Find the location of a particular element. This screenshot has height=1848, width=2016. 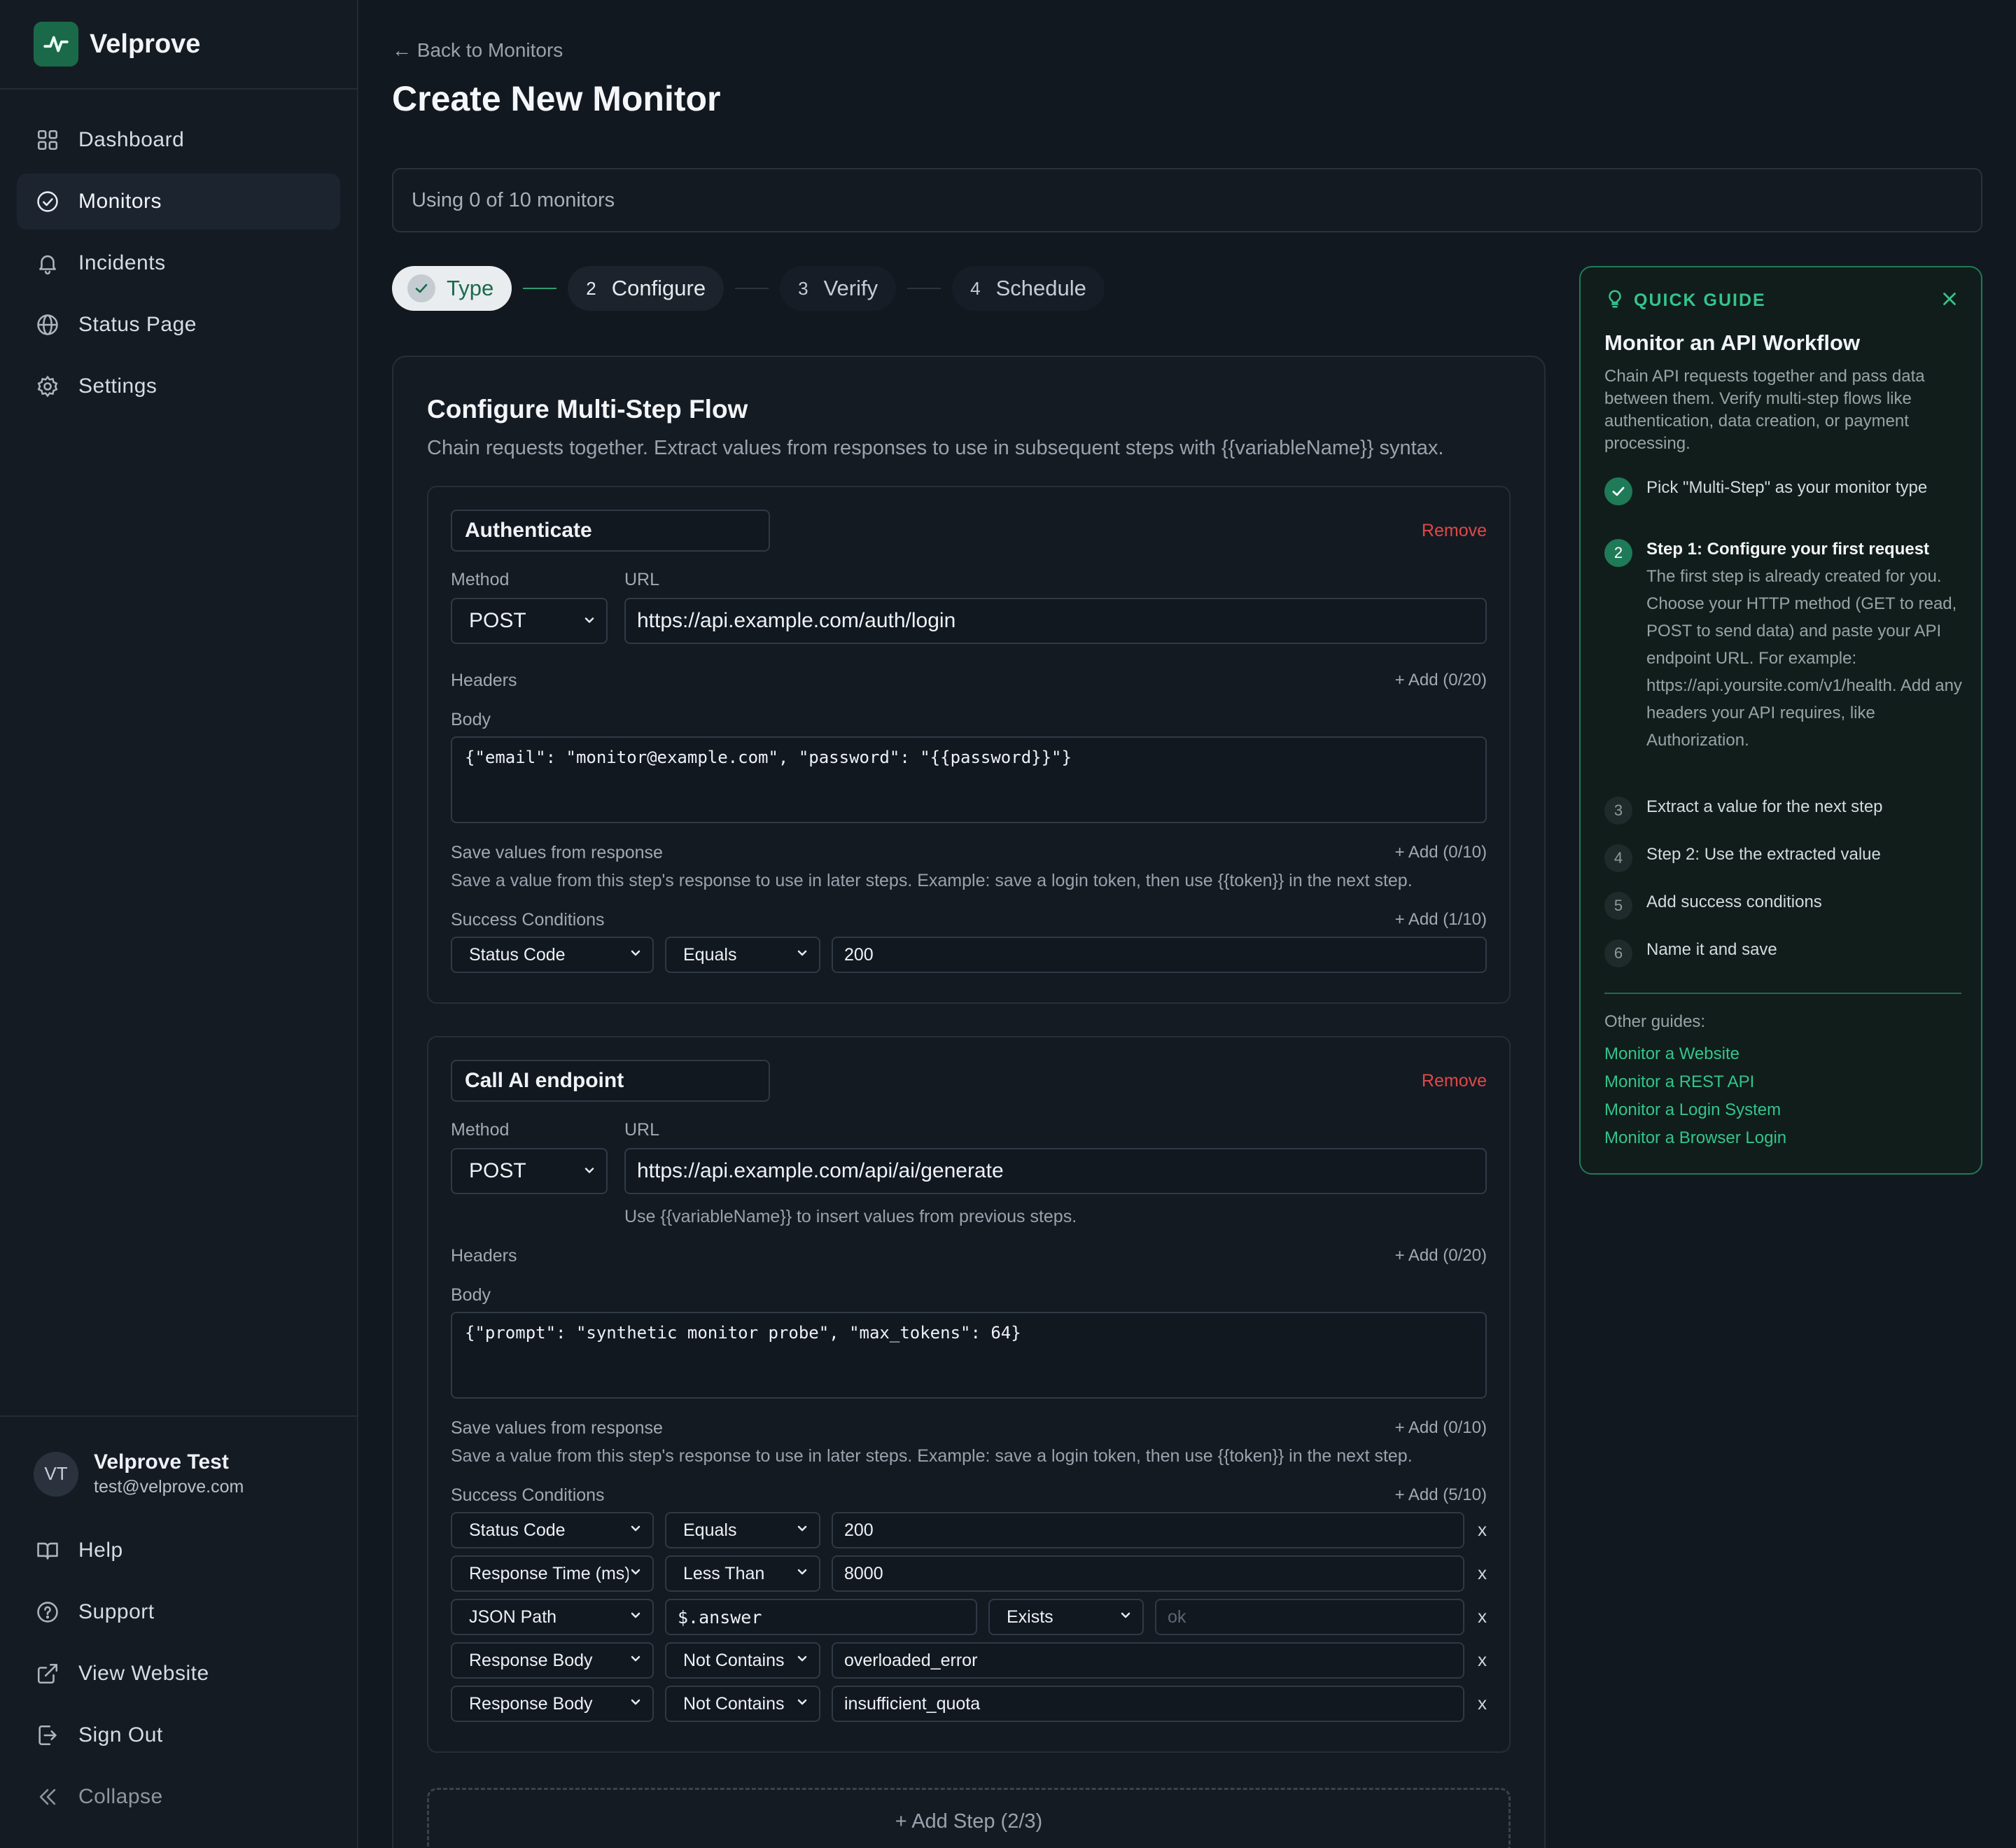

check-circle-icon is located at coordinates (48, 202).